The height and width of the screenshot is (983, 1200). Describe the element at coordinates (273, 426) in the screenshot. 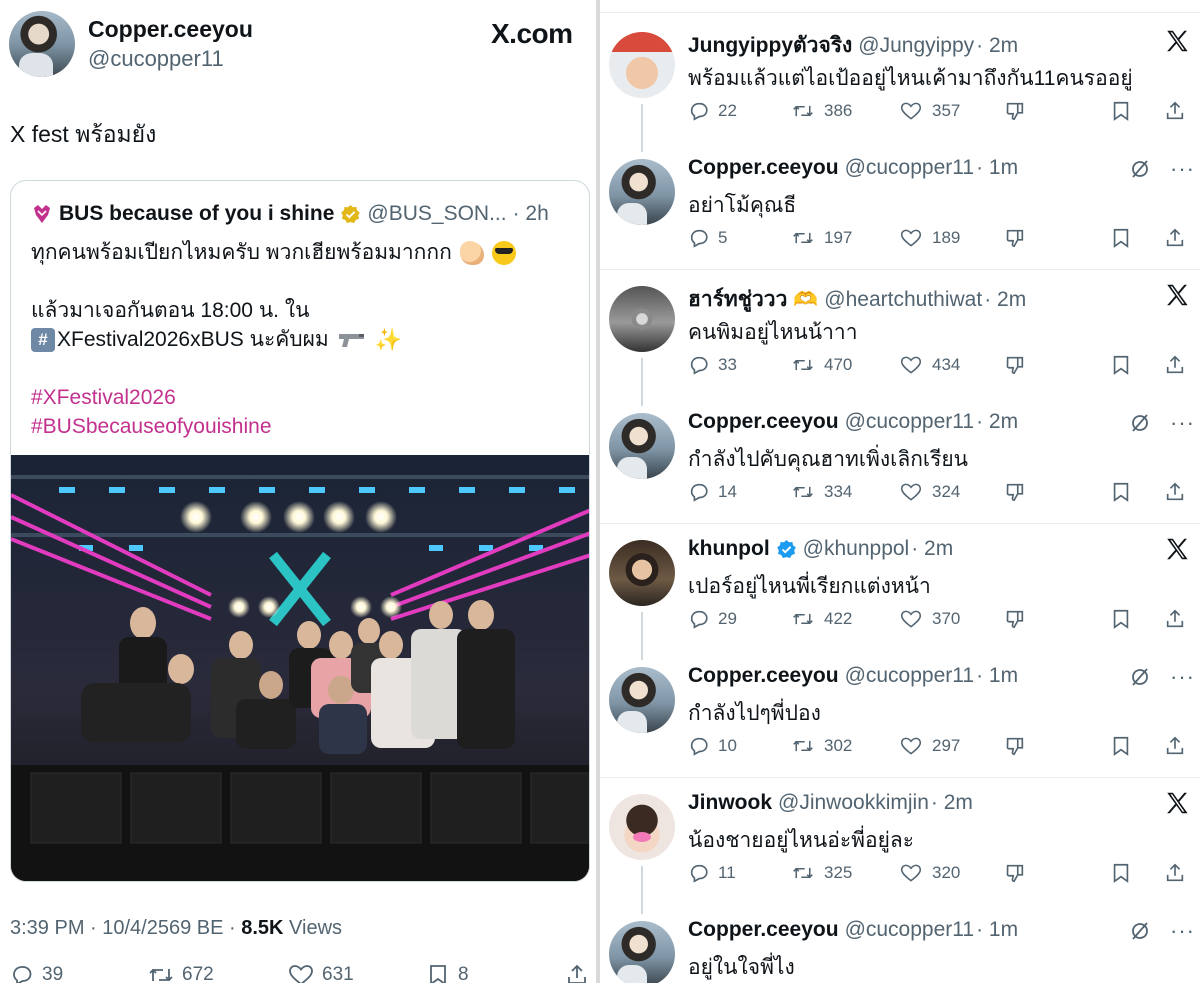

I see `hashtag-busbecauseofyouishine: #BUSbecauseofyouishine` at that location.